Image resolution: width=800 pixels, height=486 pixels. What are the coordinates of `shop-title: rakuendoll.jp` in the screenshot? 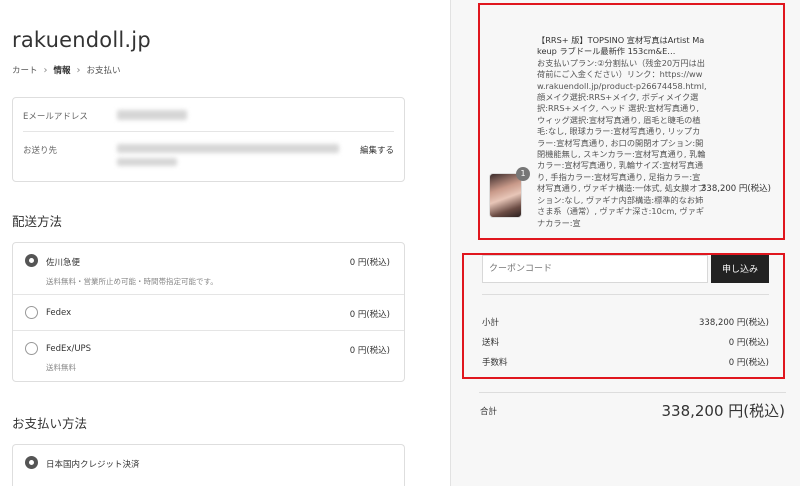 It's located at (81, 40).